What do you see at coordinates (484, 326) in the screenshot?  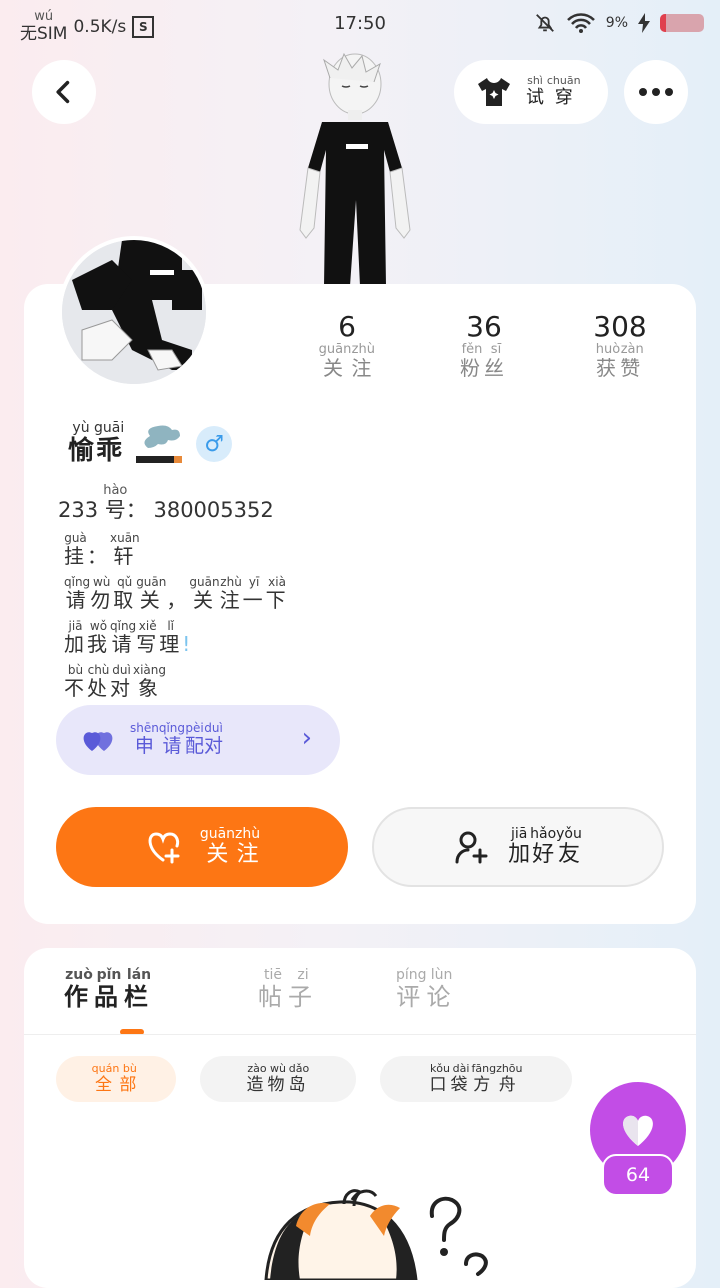 I see `stat-fans-value: 36` at bounding box center [484, 326].